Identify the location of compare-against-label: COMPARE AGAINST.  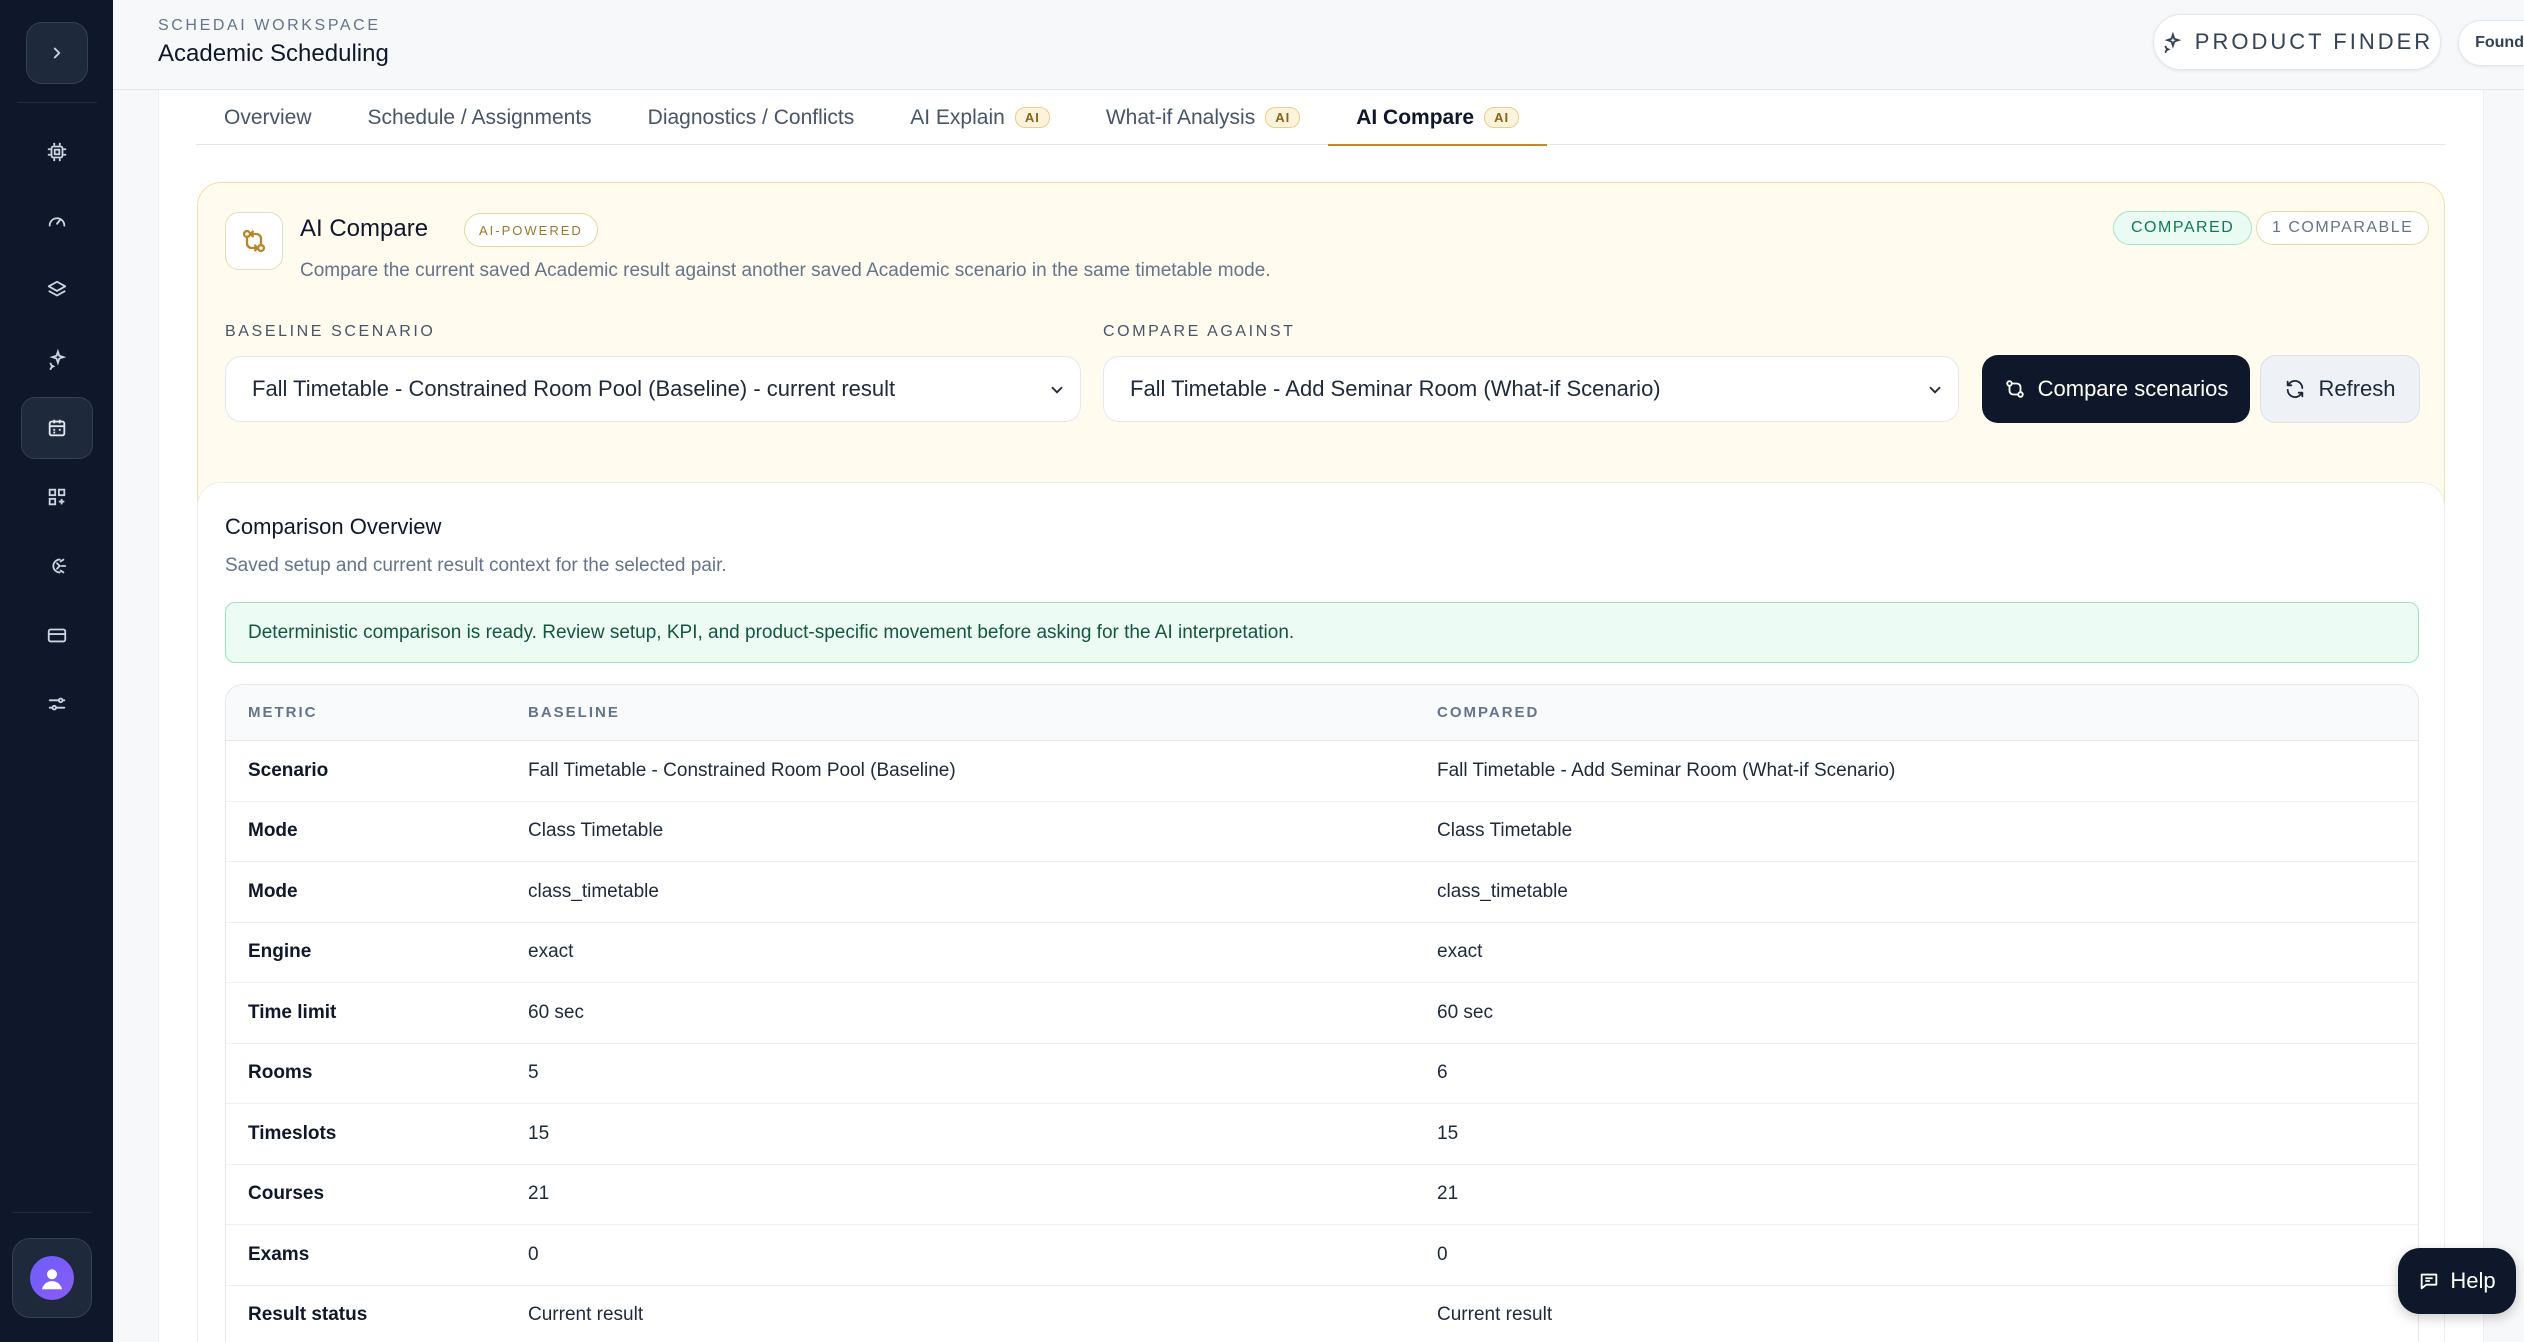
(1199, 331).